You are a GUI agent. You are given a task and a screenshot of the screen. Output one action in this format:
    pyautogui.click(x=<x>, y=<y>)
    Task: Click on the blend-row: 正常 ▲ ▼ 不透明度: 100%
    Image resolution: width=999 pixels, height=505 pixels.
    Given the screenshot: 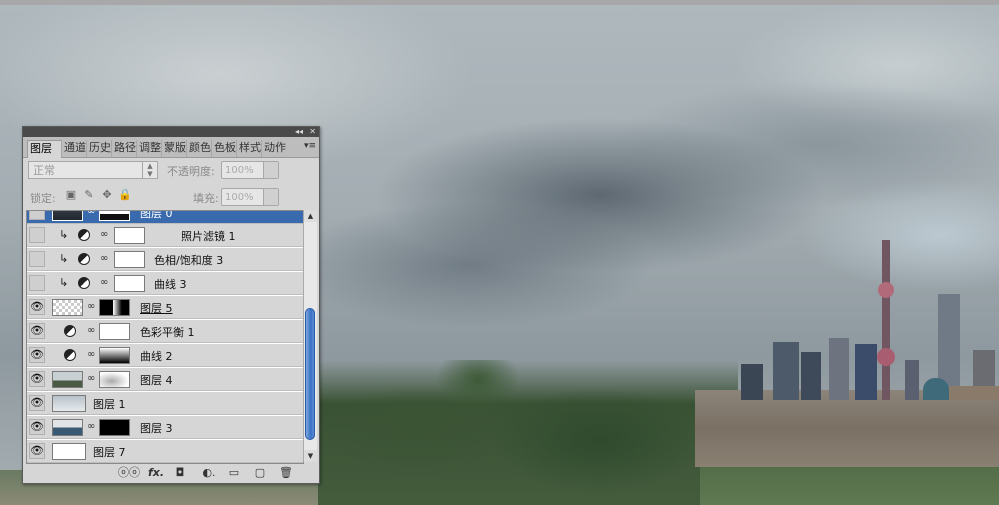 What is the action you would take?
    pyautogui.click(x=171, y=171)
    